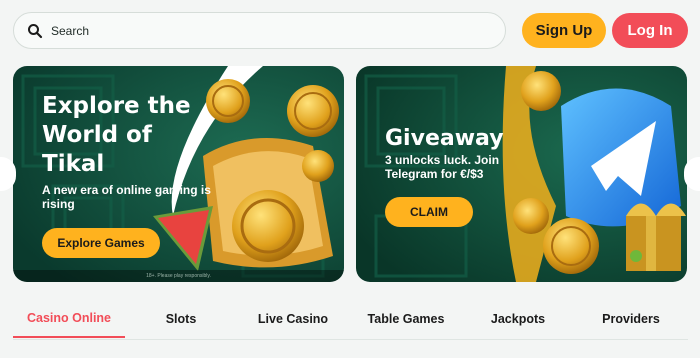 The width and height of the screenshot is (700, 358). Describe the element at coordinates (101, 243) in the screenshot. I see `explore-games-button: Explore Games` at that location.